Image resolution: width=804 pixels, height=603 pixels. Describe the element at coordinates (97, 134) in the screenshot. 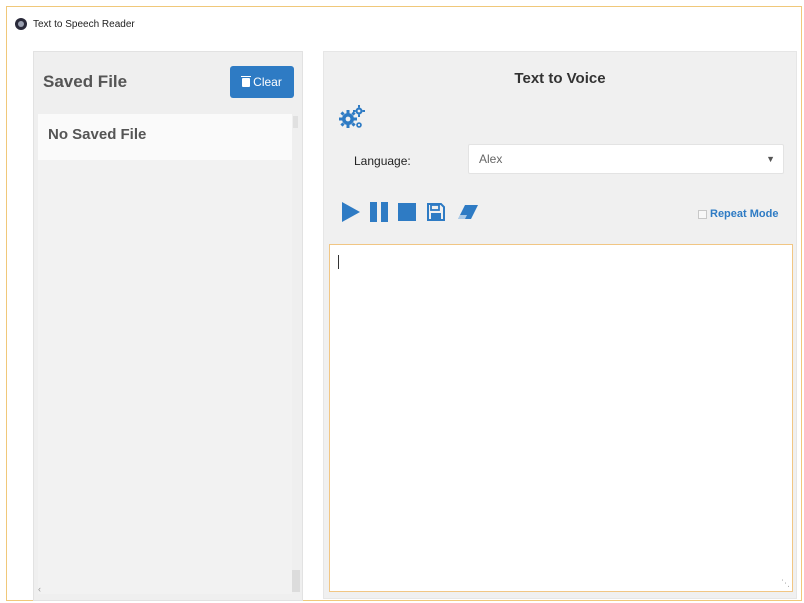

I see `empty-list-text: No Saved File` at that location.